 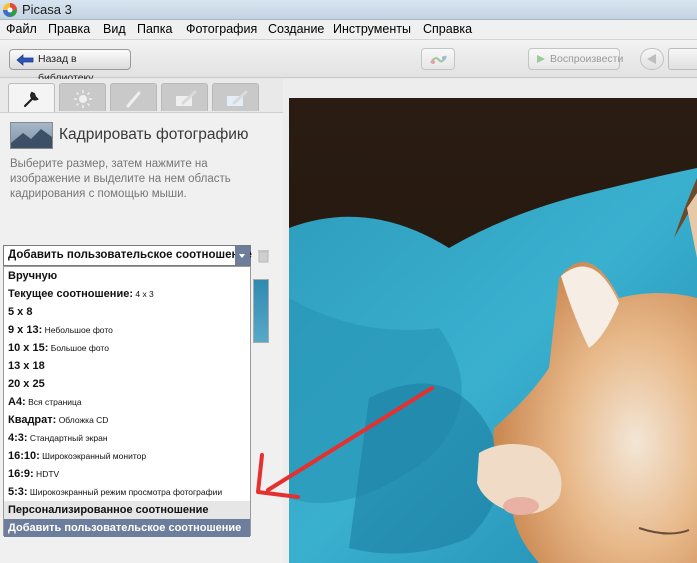 I want to click on brush-icon, so click(x=133, y=99).